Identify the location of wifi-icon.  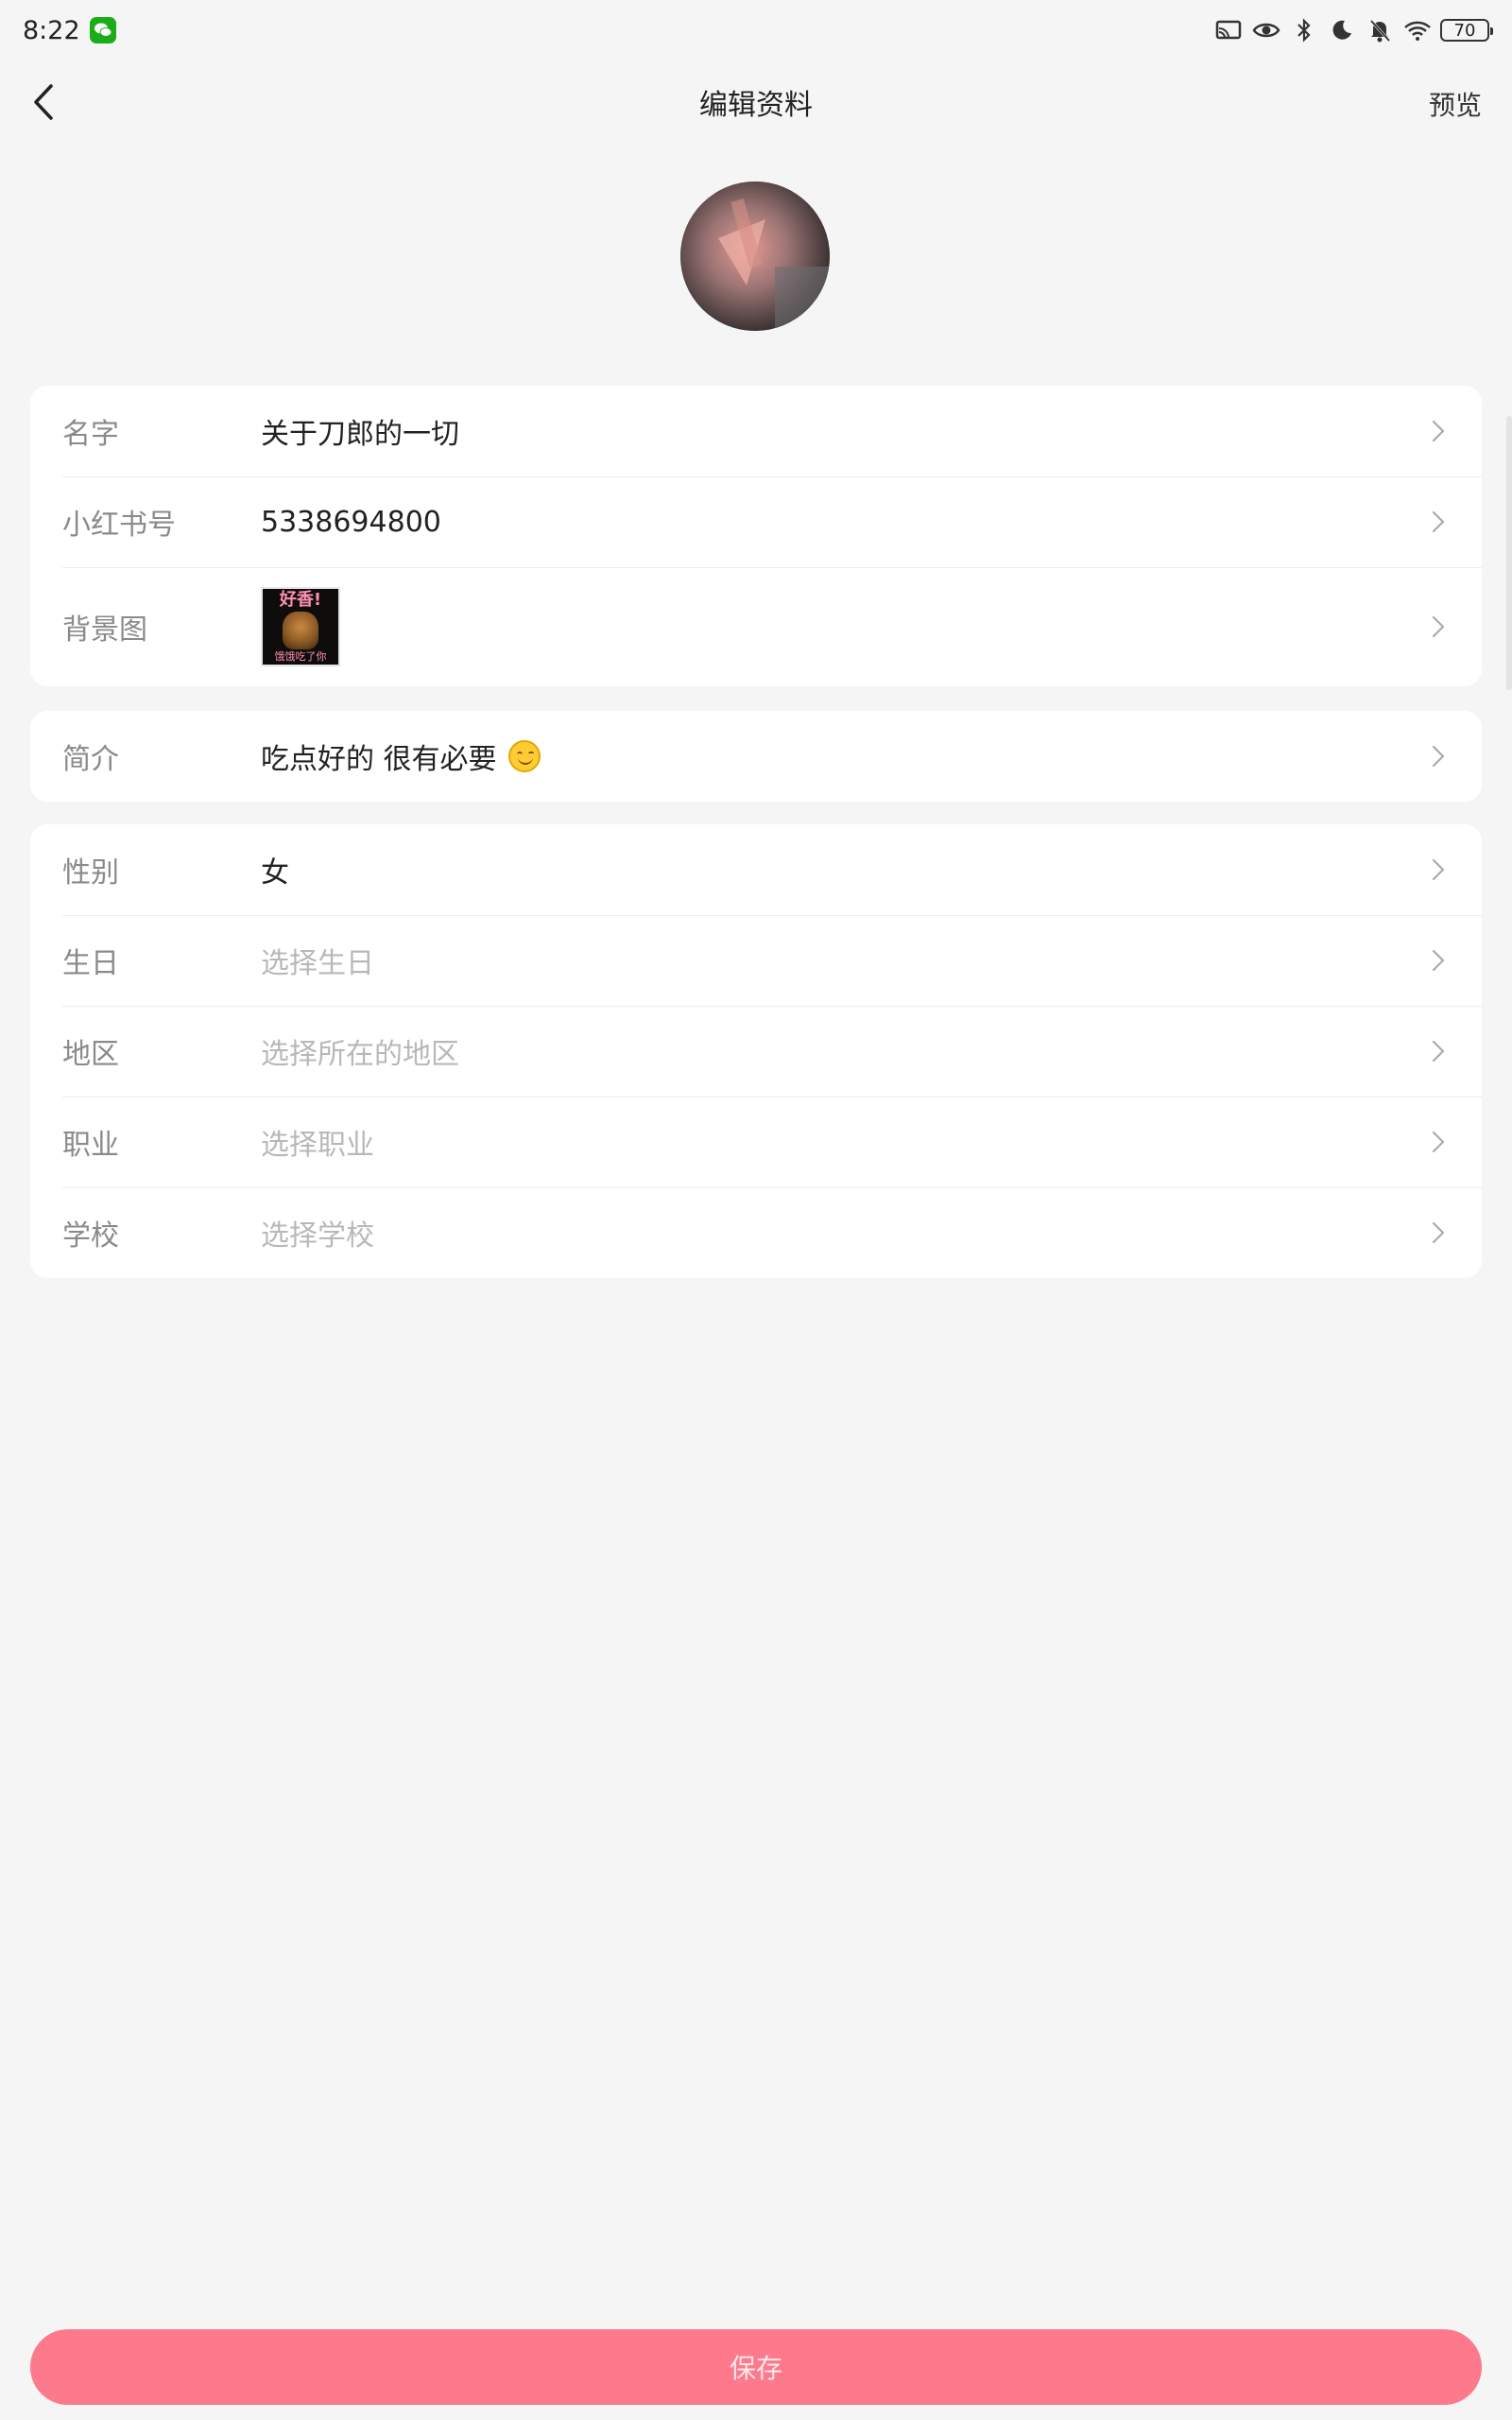
(1417, 30).